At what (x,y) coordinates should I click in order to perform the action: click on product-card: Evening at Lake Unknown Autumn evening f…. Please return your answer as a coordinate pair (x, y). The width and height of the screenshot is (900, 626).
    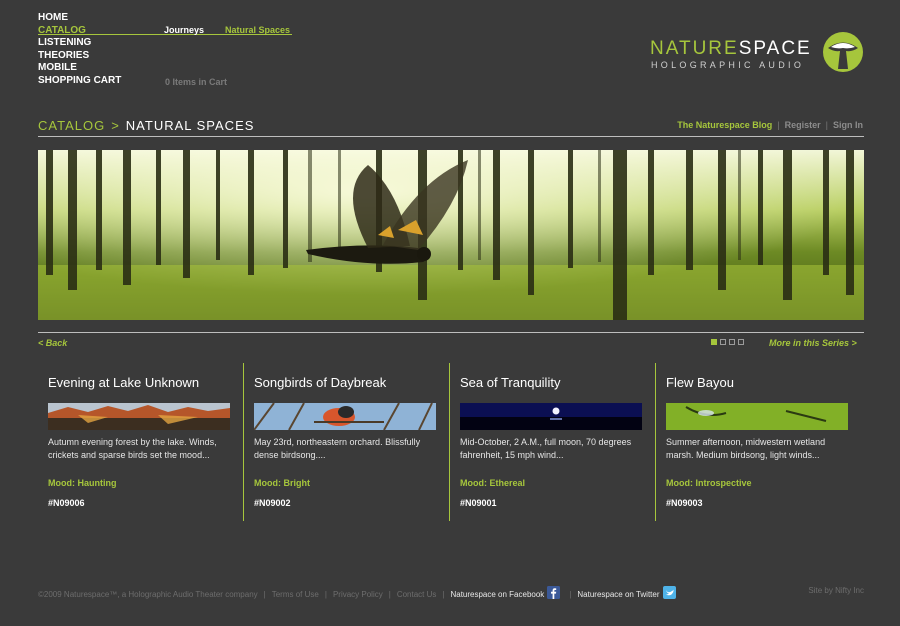
    Looking at the image, I should click on (141, 442).